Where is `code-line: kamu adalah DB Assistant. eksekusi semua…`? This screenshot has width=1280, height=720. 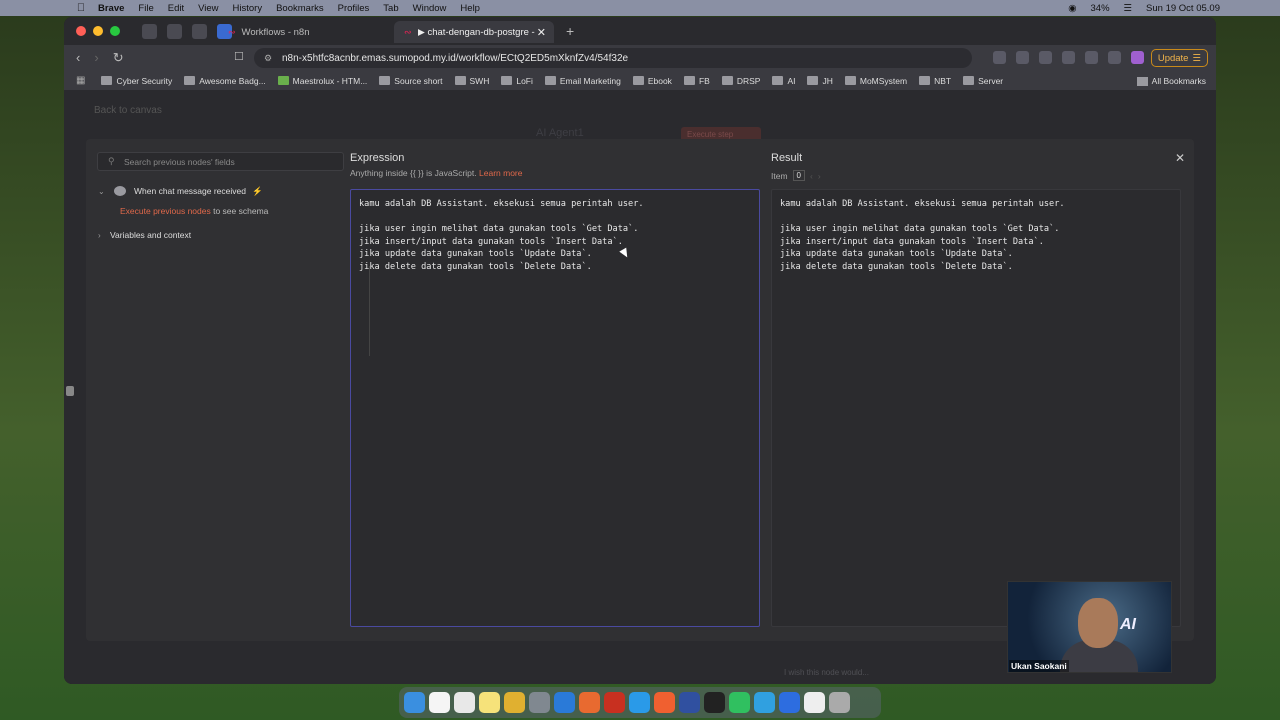 code-line: kamu adalah DB Assistant. eksekusi semua… is located at coordinates (501, 204).